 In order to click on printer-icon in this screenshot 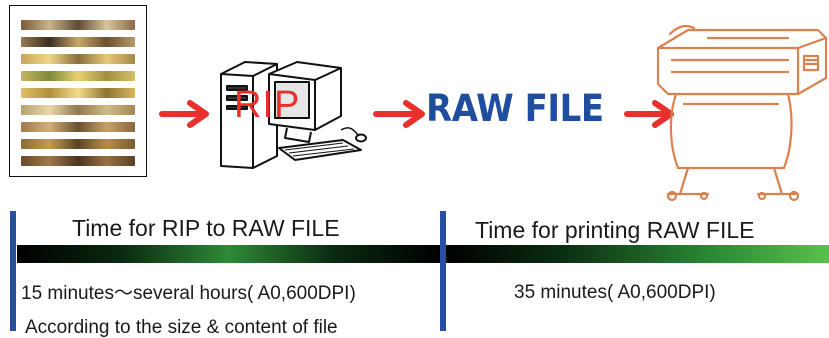, I will do `click(742, 113)`.